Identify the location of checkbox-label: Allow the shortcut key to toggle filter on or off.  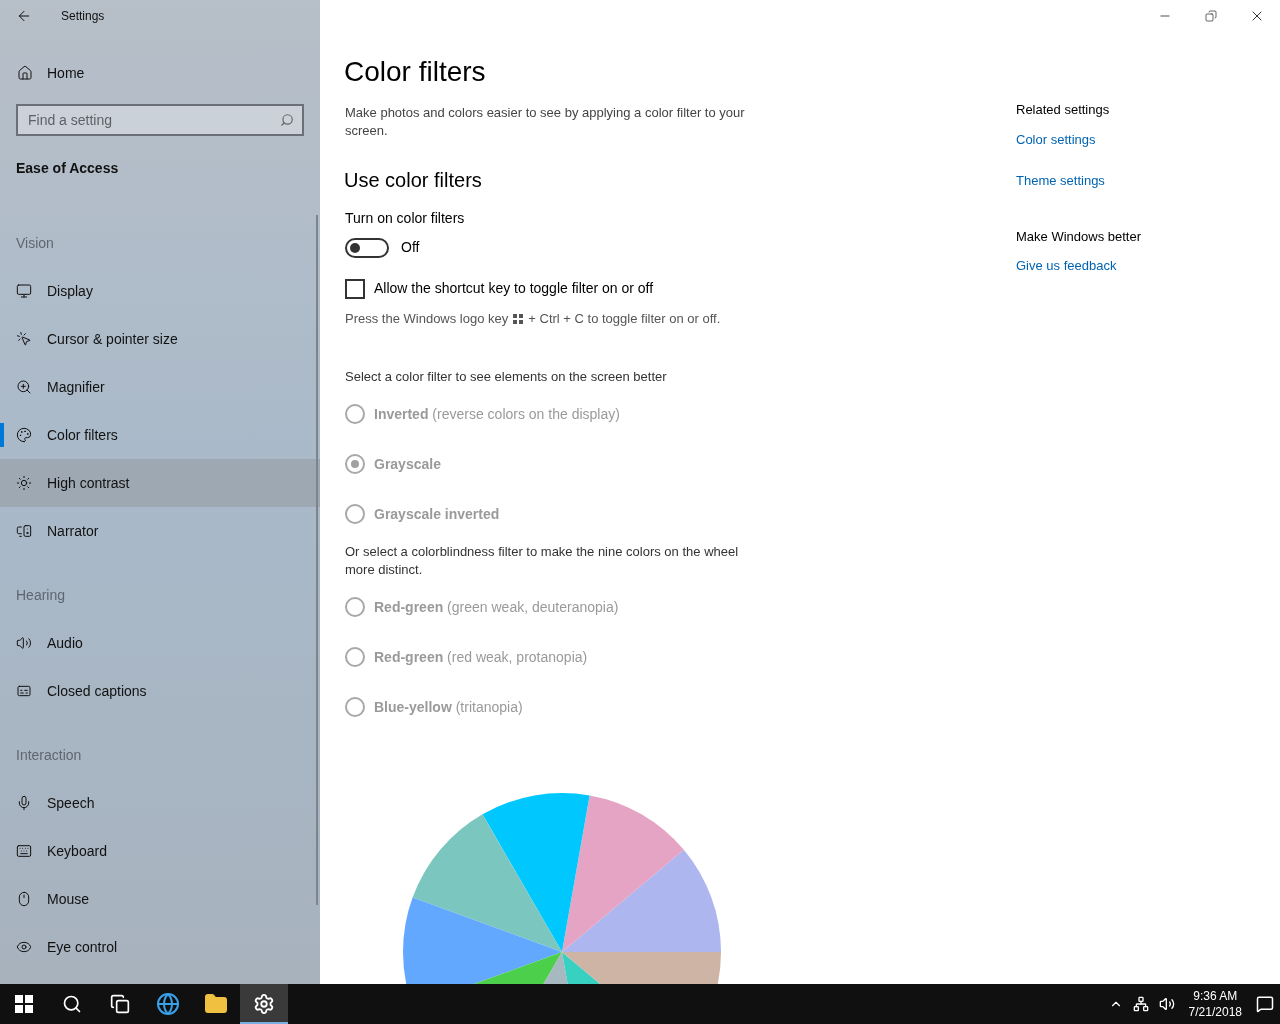
(514, 288).